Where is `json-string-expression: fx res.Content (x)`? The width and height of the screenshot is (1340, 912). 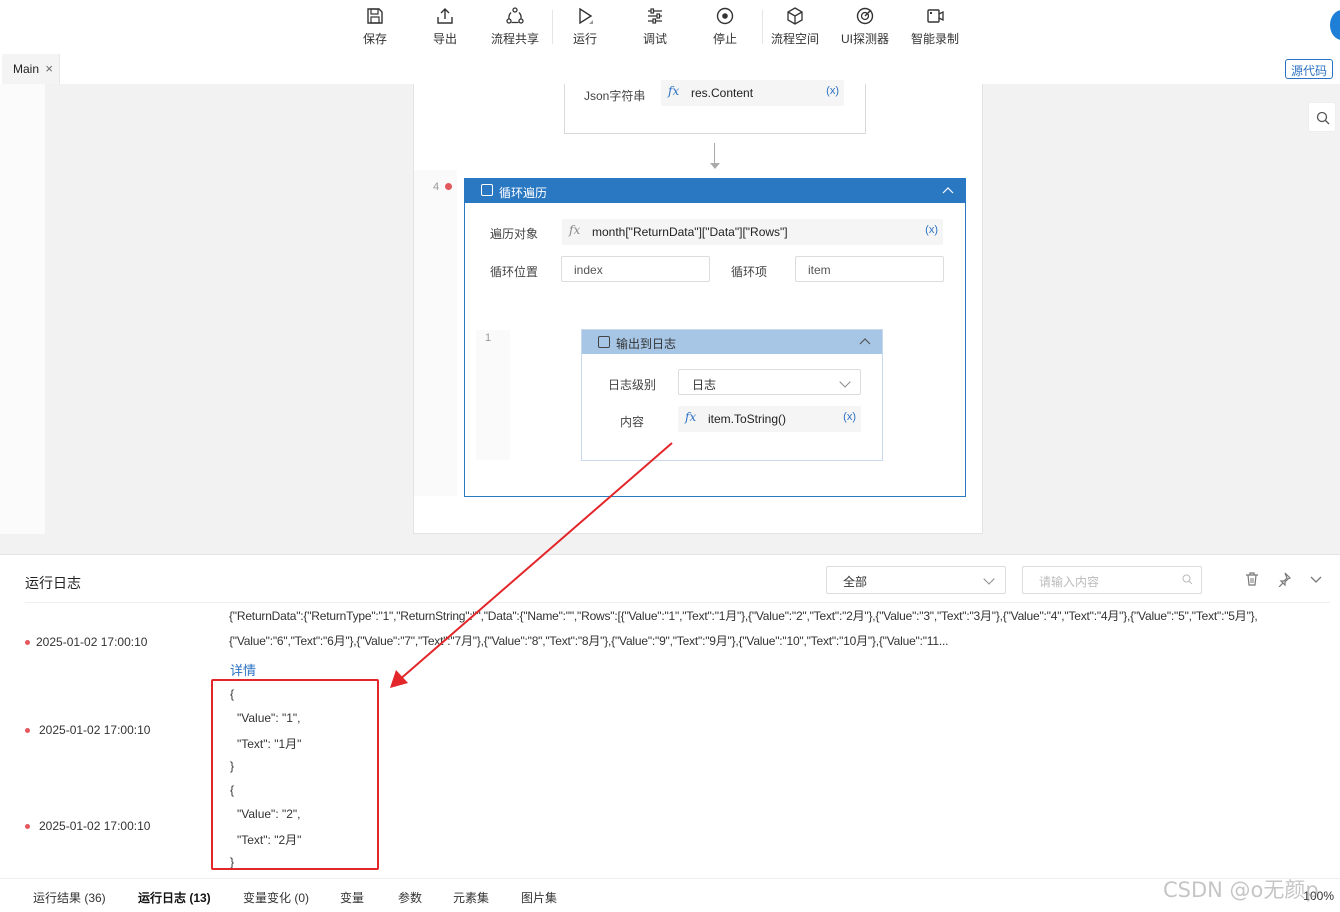 json-string-expression: fx res.Content (x) is located at coordinates (752, 93).